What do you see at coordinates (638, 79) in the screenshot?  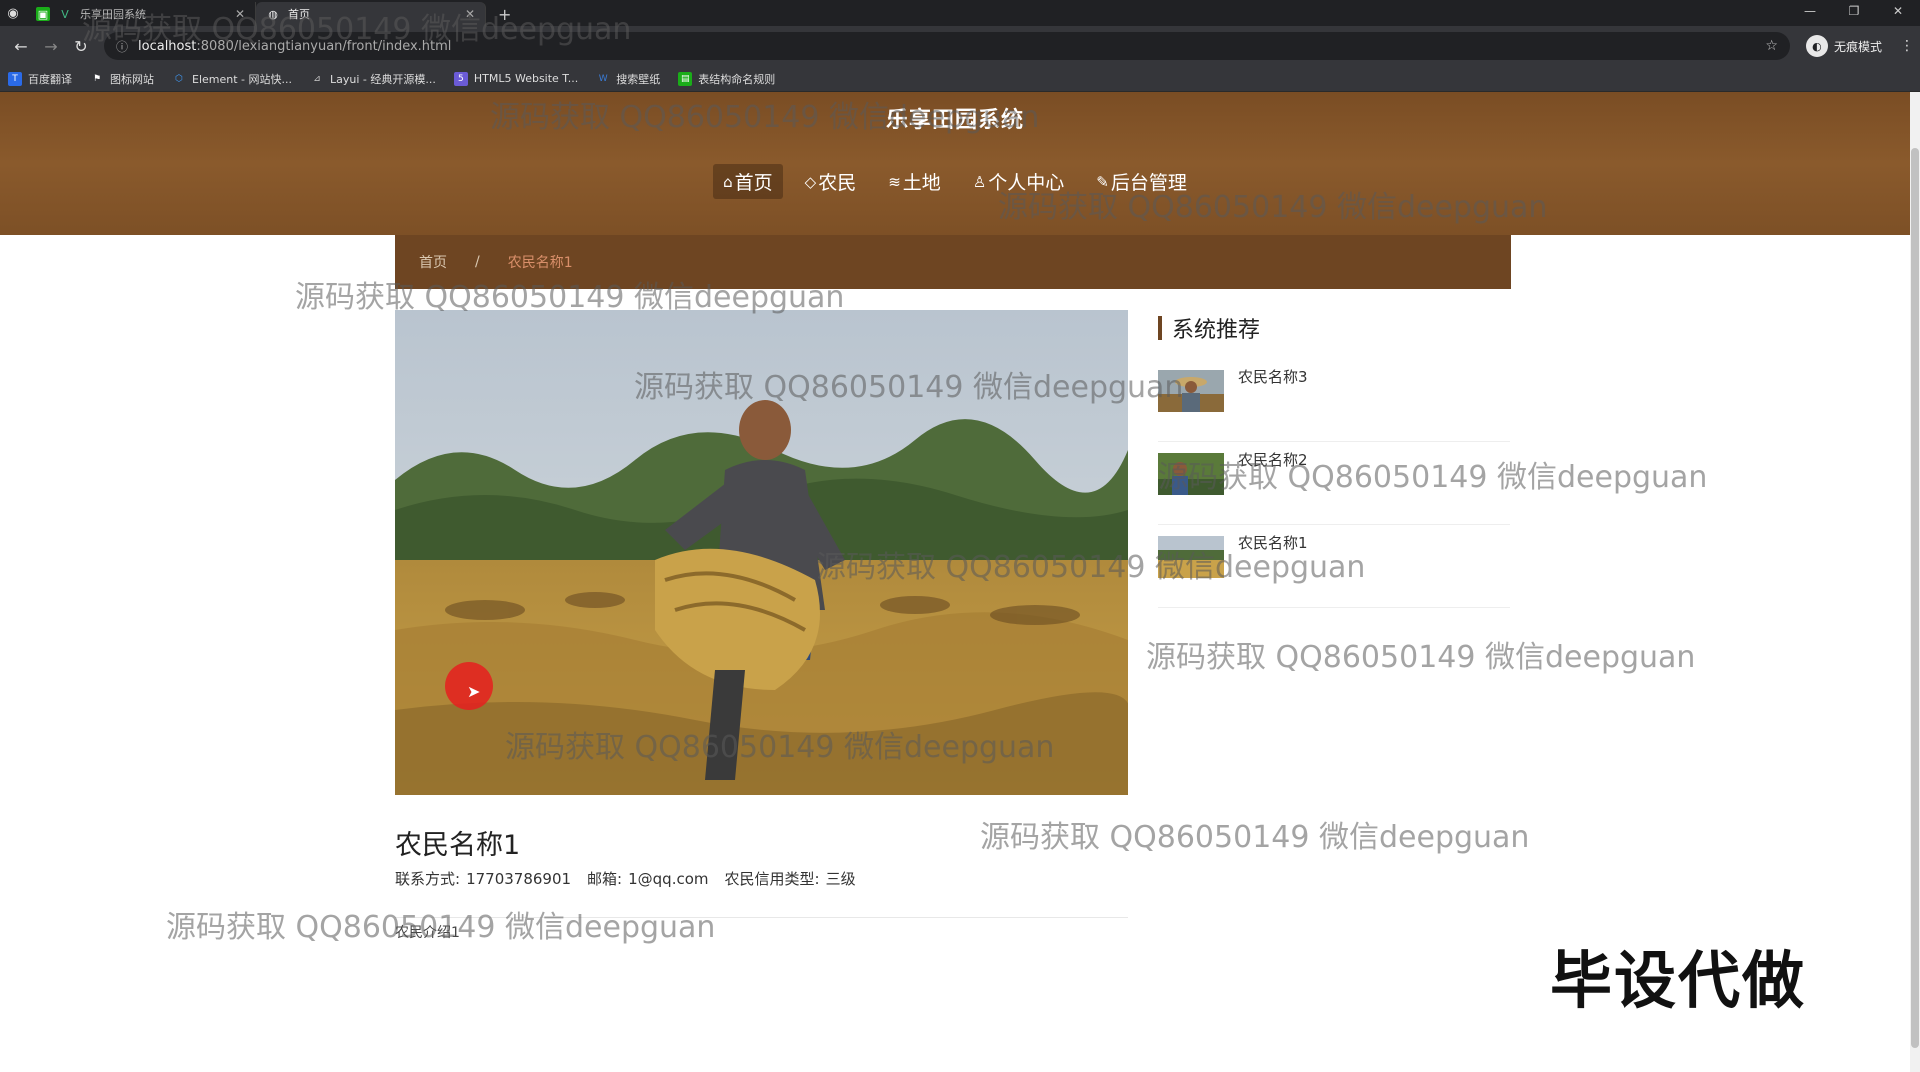 I see `bookmark-label: 搜索壁纸` at bounding box center [638, 79].